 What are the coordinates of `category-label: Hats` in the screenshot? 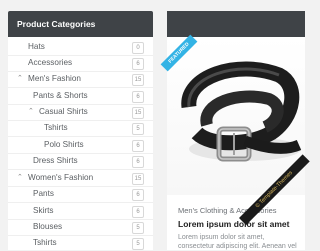 It's located at (36, 46).